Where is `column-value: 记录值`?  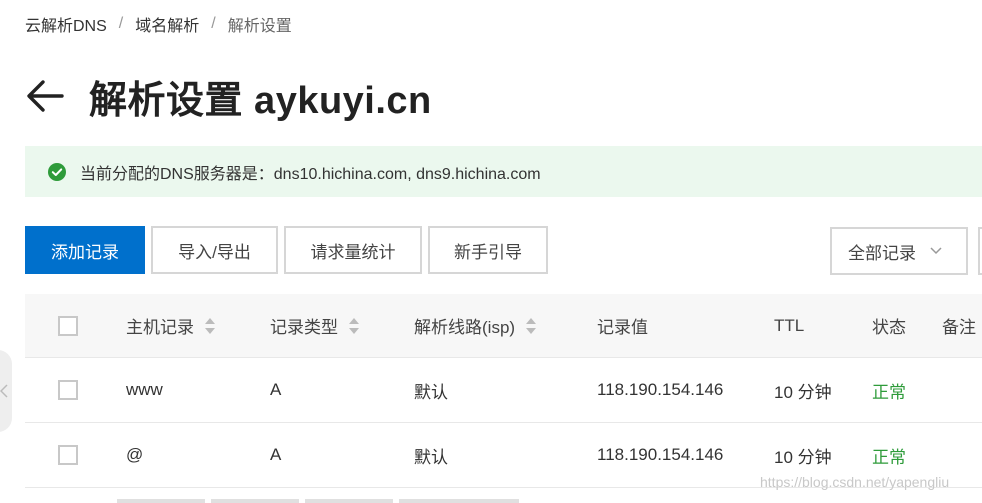 column-value: 记录值 is located at coordinates (622, 327).